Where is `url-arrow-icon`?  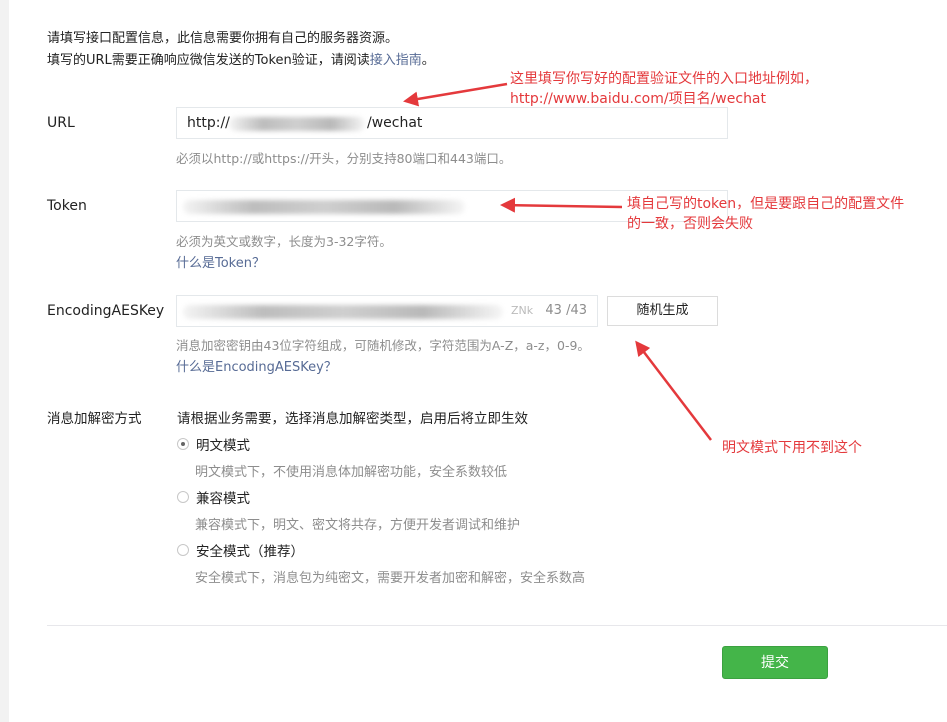 url-arrow-icon is located at coordinates (455, 94).